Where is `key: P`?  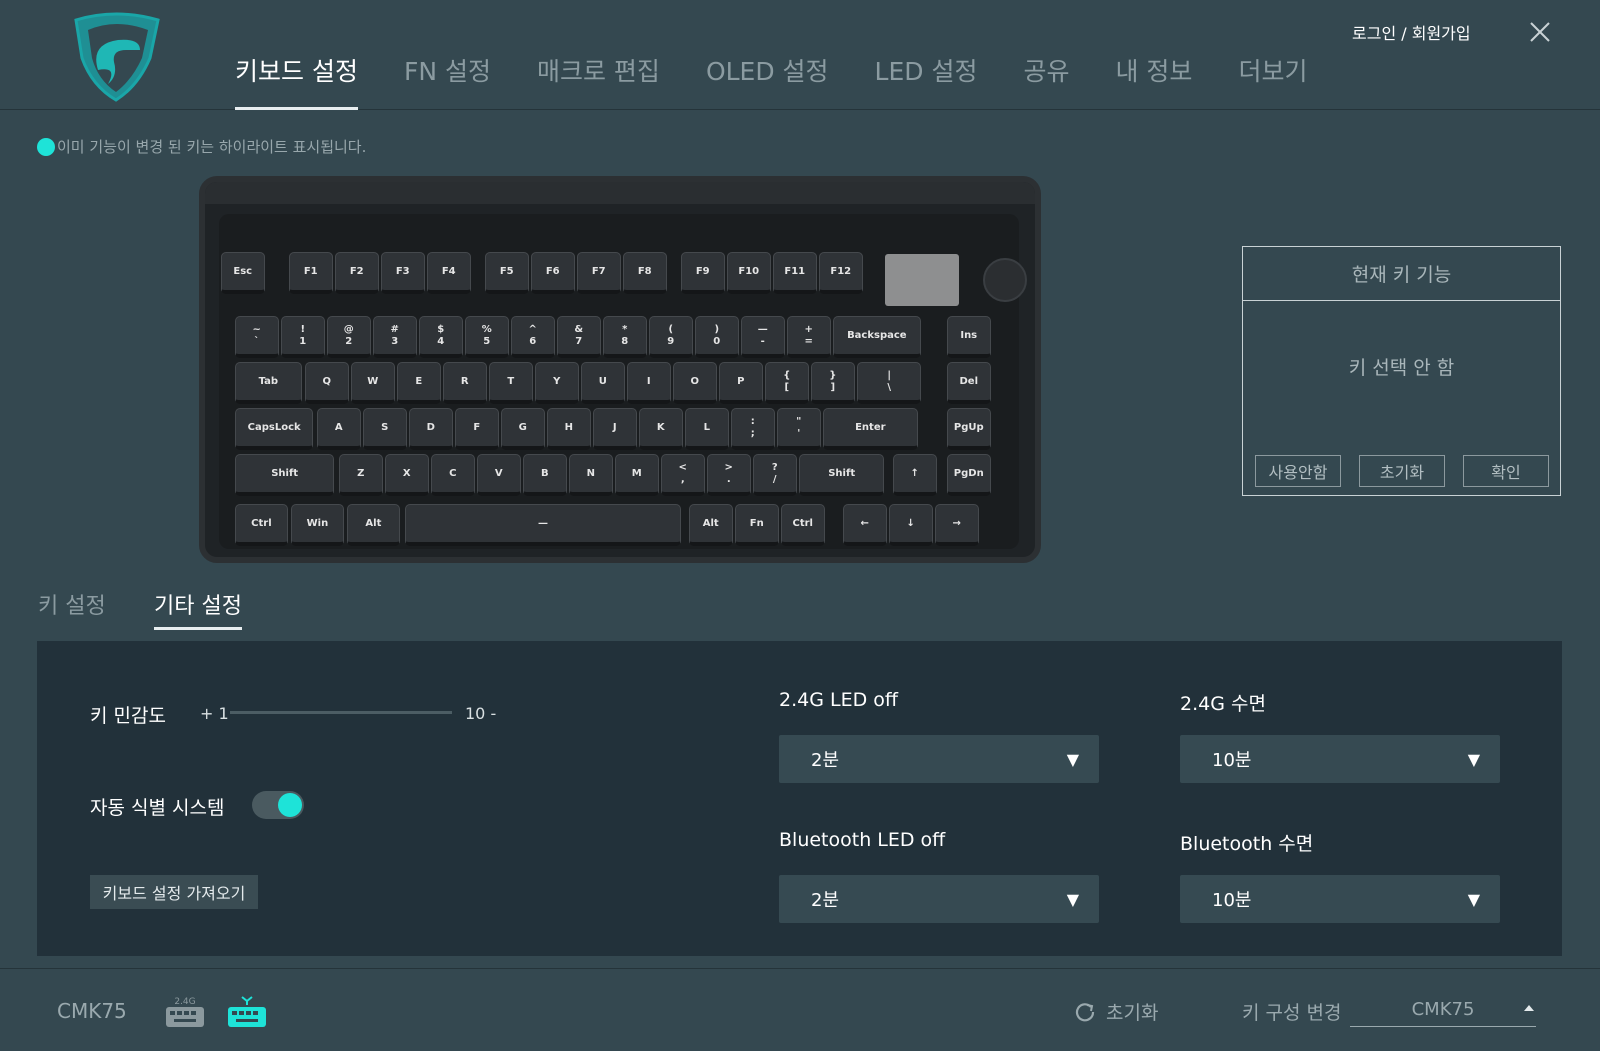
key: P is located at coordinates (741, 383).